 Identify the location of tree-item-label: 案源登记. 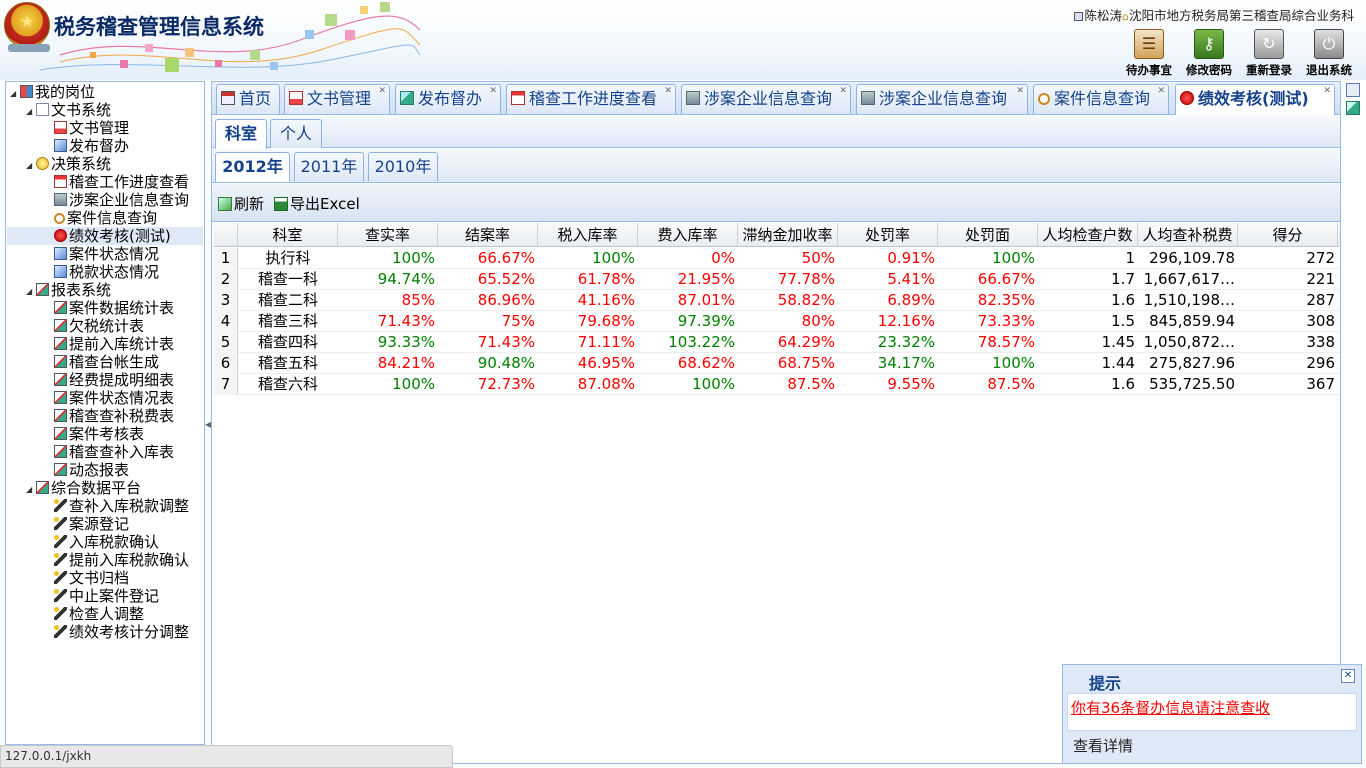
(99, 524).